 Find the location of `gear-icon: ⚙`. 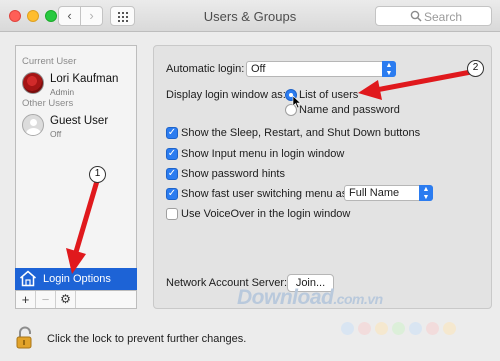

gear-icon: ⚙ is located at coordinates (66, 299).